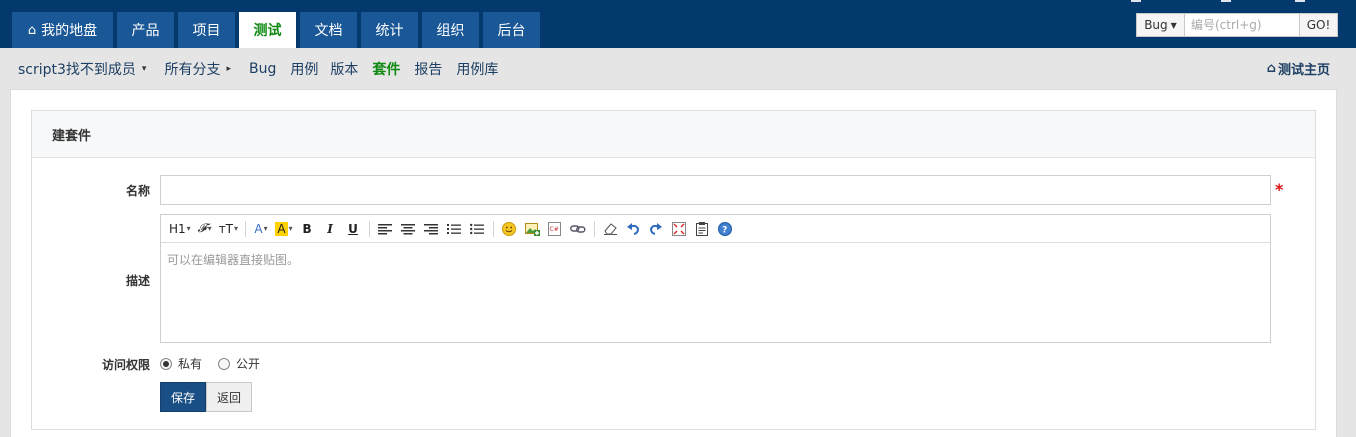 This screenshot has width=1356, height=437. I want to click on smiley-icon, so click(509, 228).